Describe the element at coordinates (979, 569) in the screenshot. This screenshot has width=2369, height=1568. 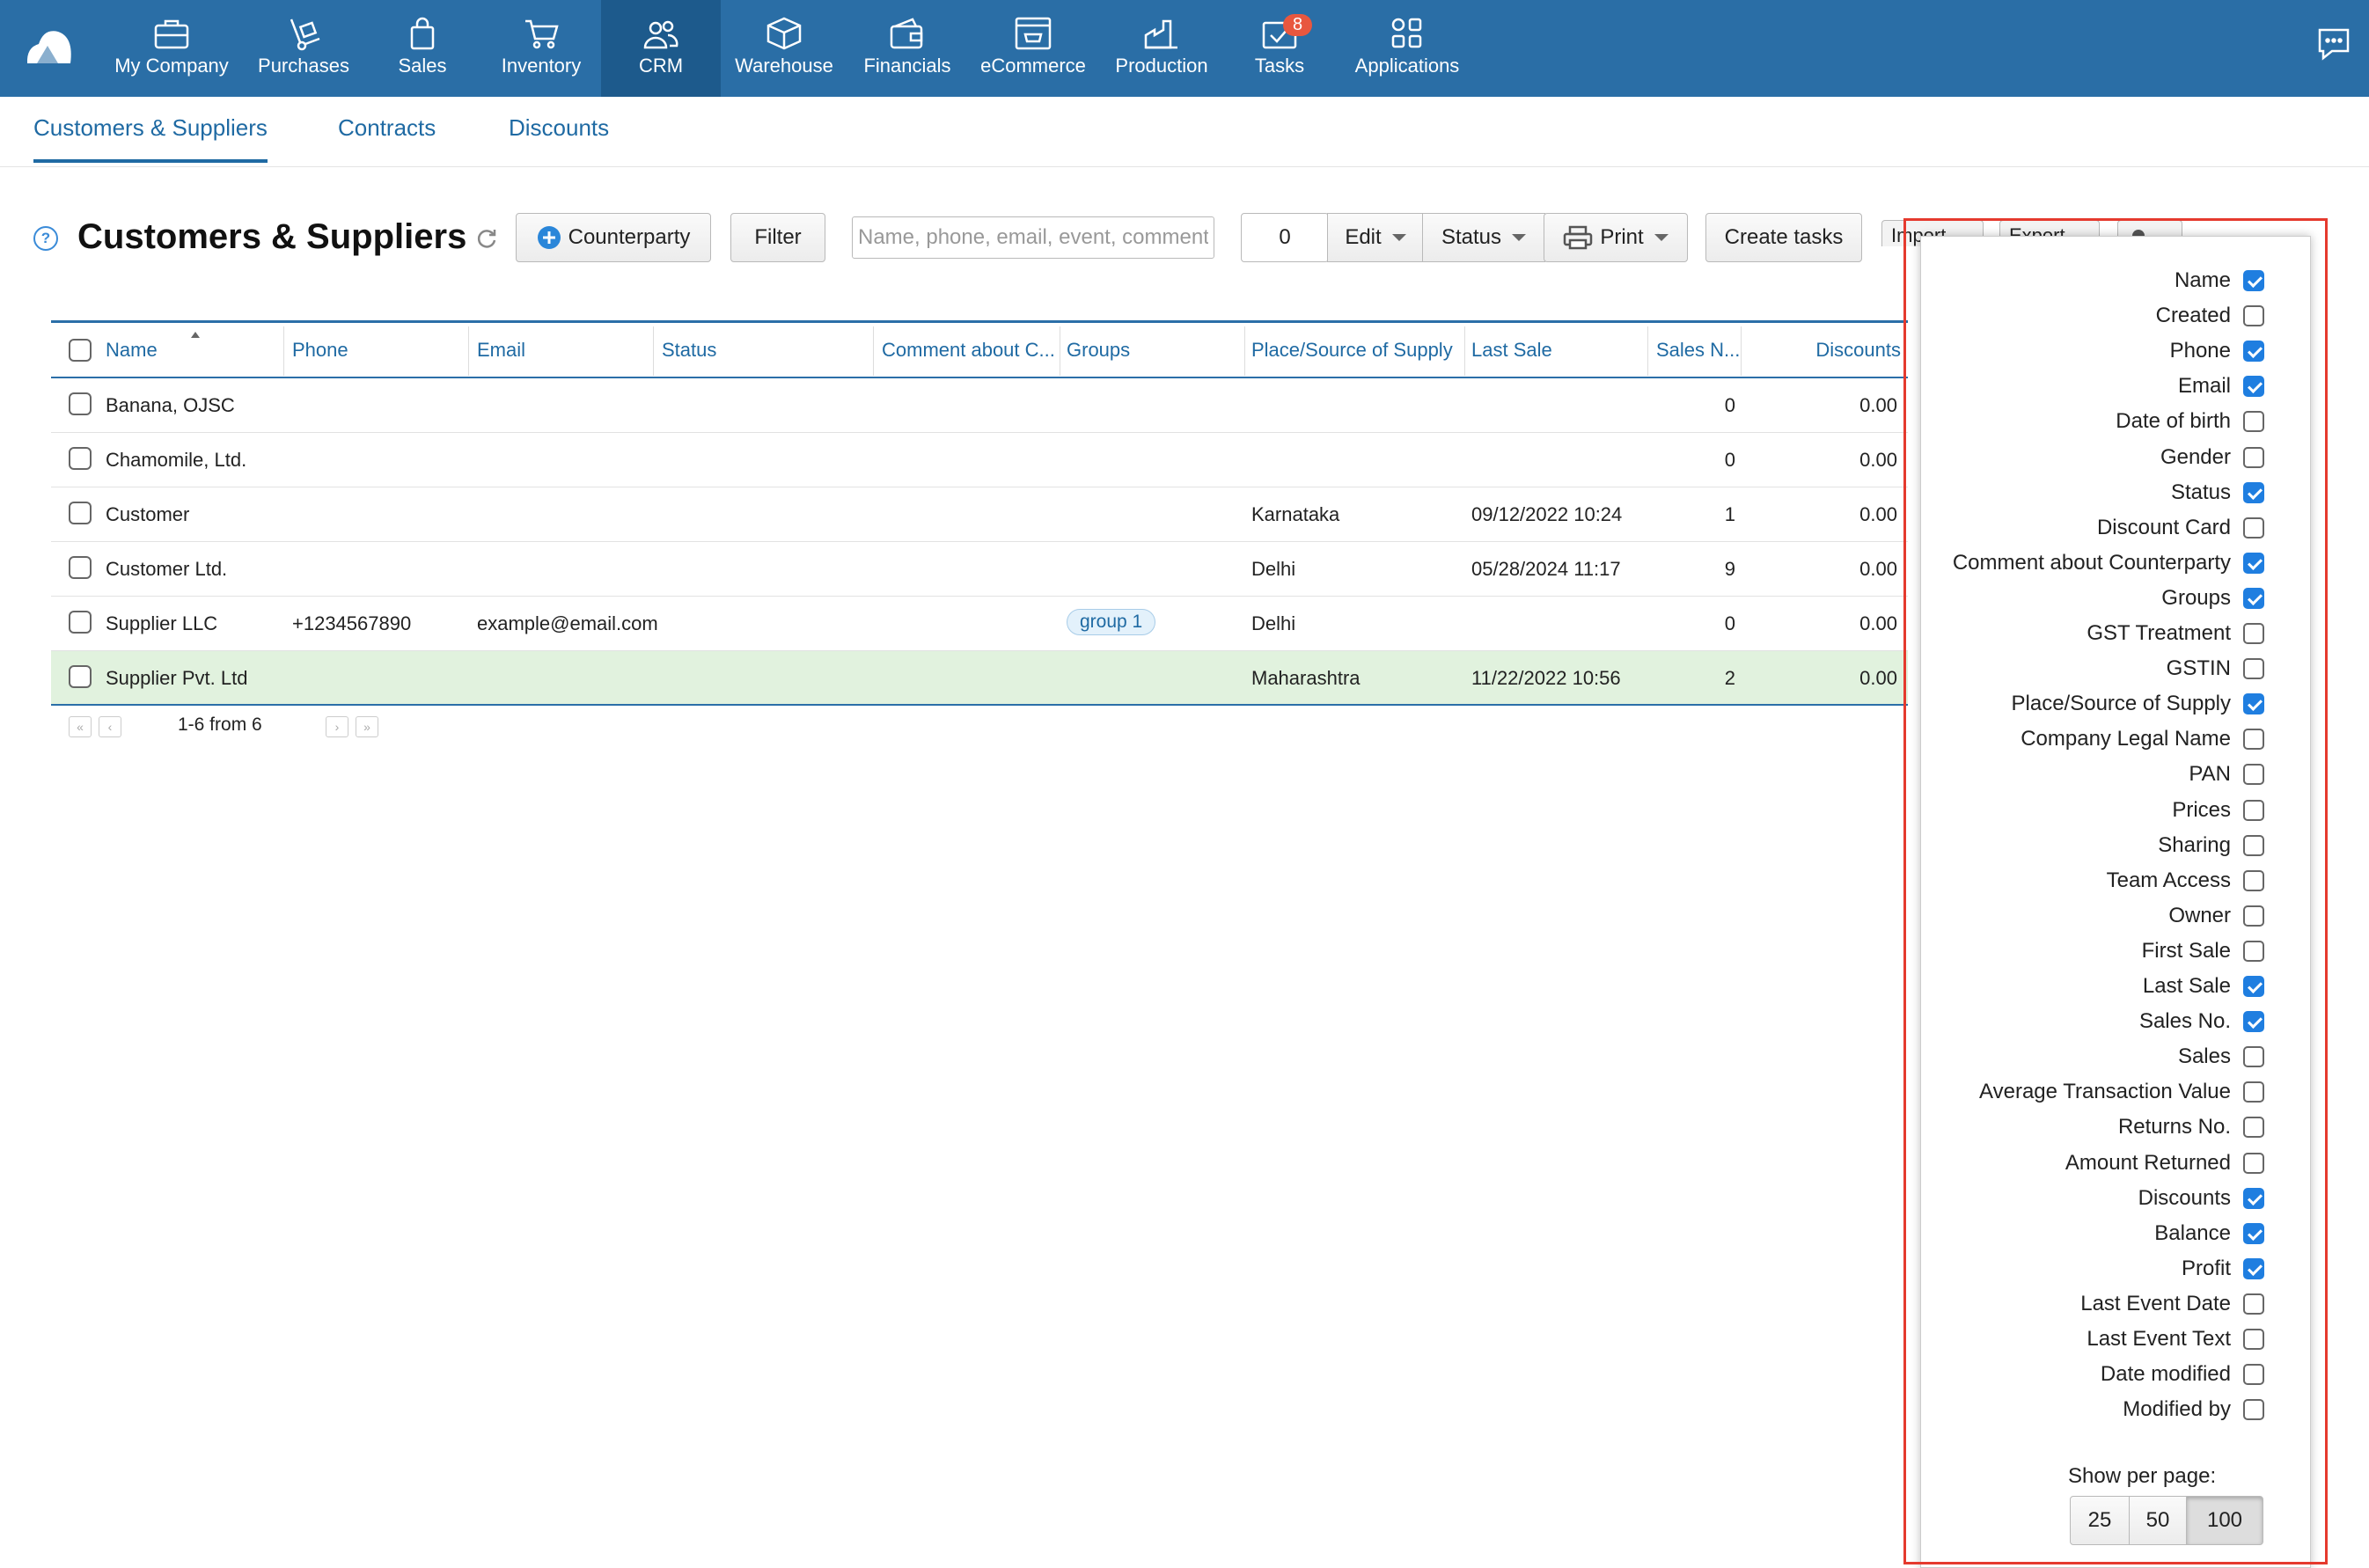
I see `table-row: Customer Ltd. Delhi 05/28/2024 11:17 9 0.00` at that location.